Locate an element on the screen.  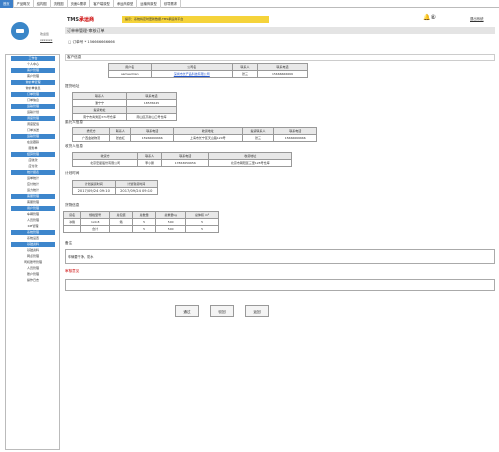
pickup-title: 提货地址 is located at coordinates (72, 86).